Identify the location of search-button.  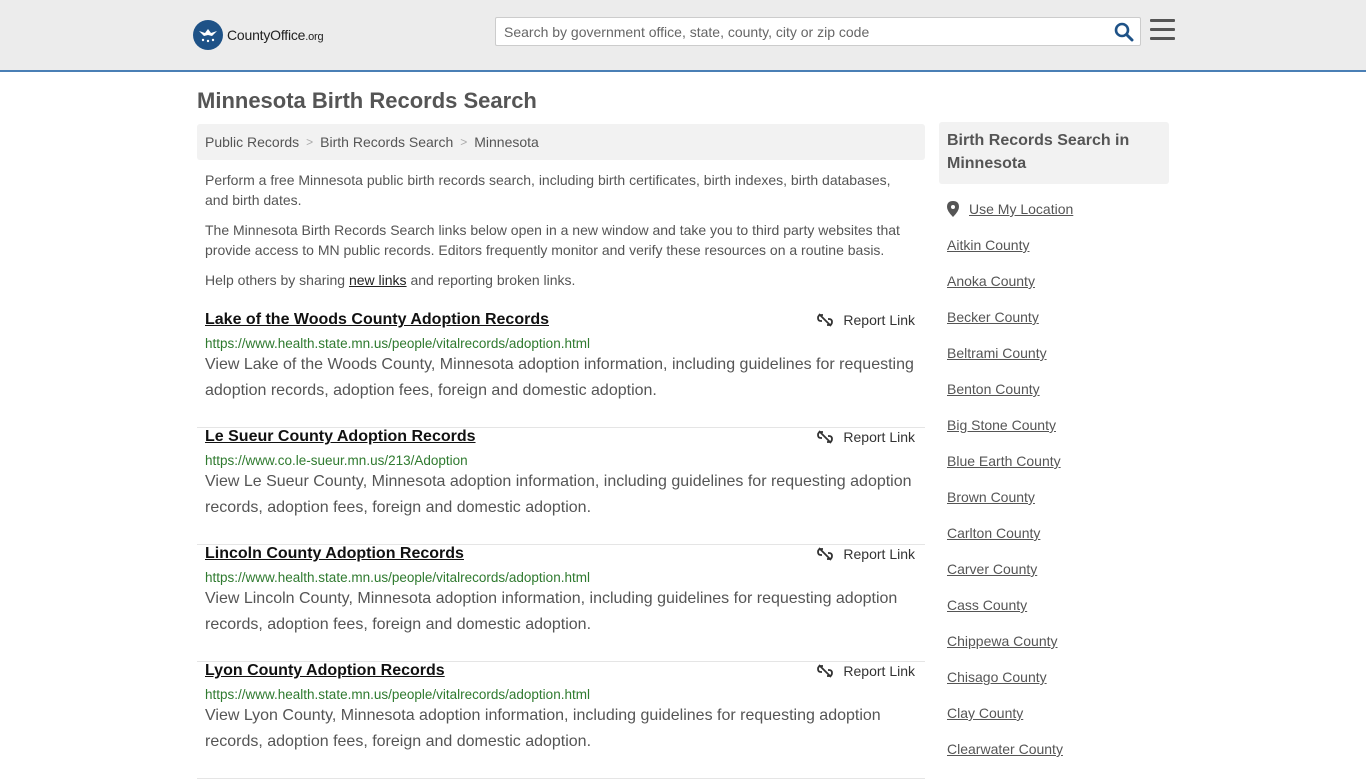
(1124, 32).